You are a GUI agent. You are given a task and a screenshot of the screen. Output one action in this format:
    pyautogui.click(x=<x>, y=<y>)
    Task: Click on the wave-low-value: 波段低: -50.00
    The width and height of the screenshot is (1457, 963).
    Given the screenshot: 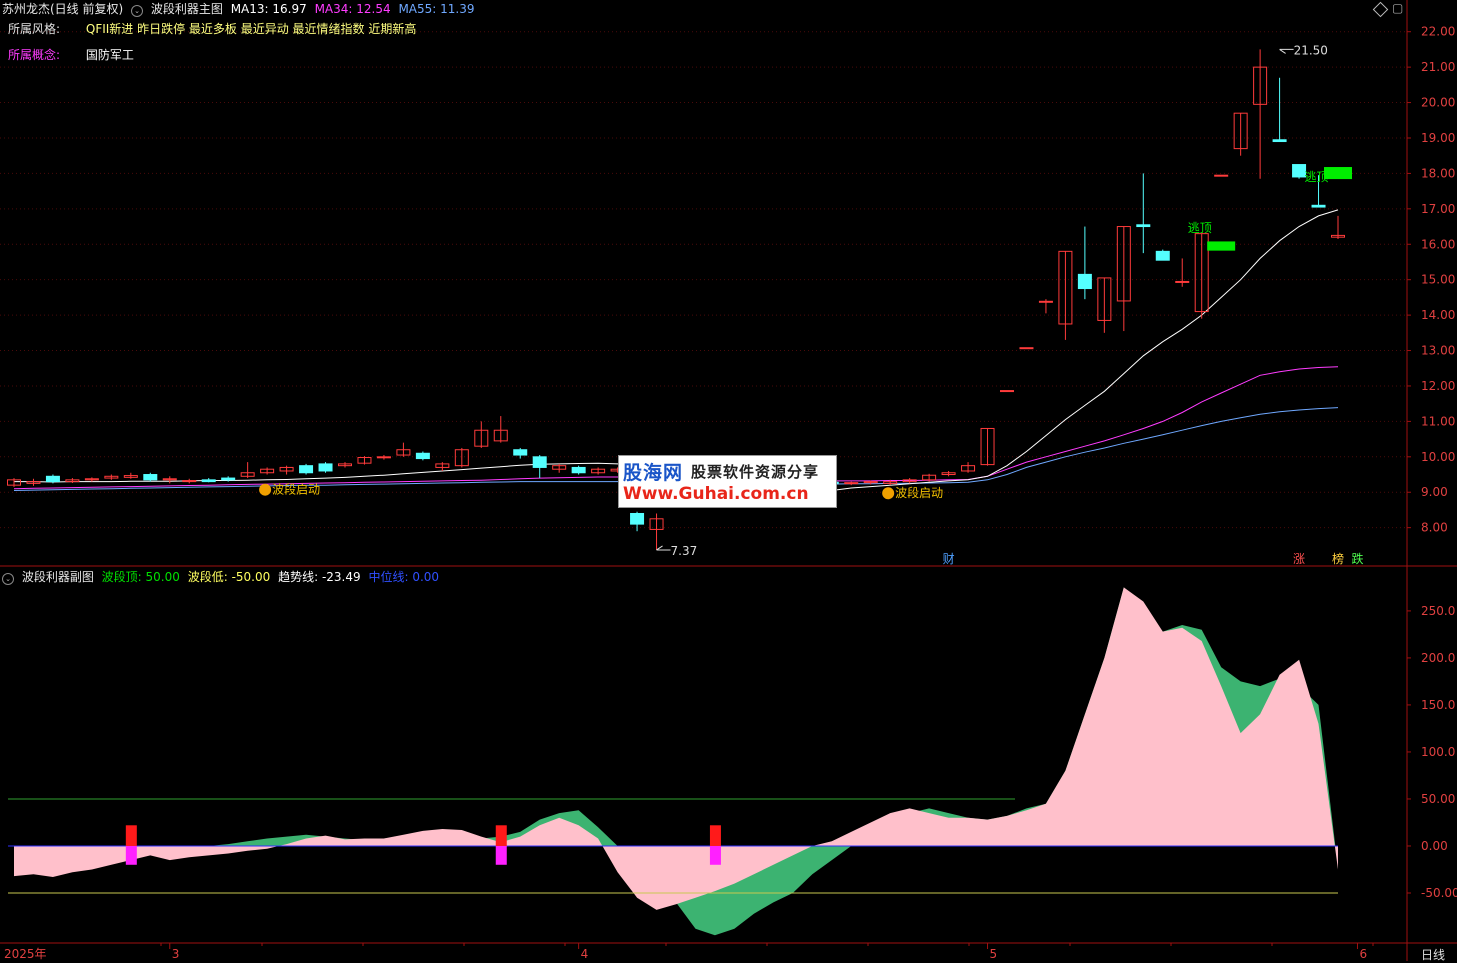 What is the action you would take?
    pyautogui.click(x=229, y=577)
    